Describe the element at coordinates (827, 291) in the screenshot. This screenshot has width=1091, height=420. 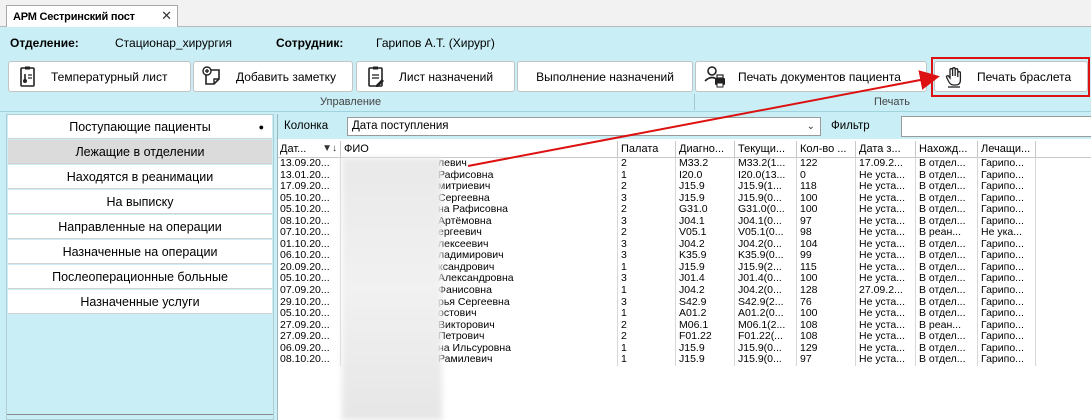
I see `cell-count: 128` at that location.